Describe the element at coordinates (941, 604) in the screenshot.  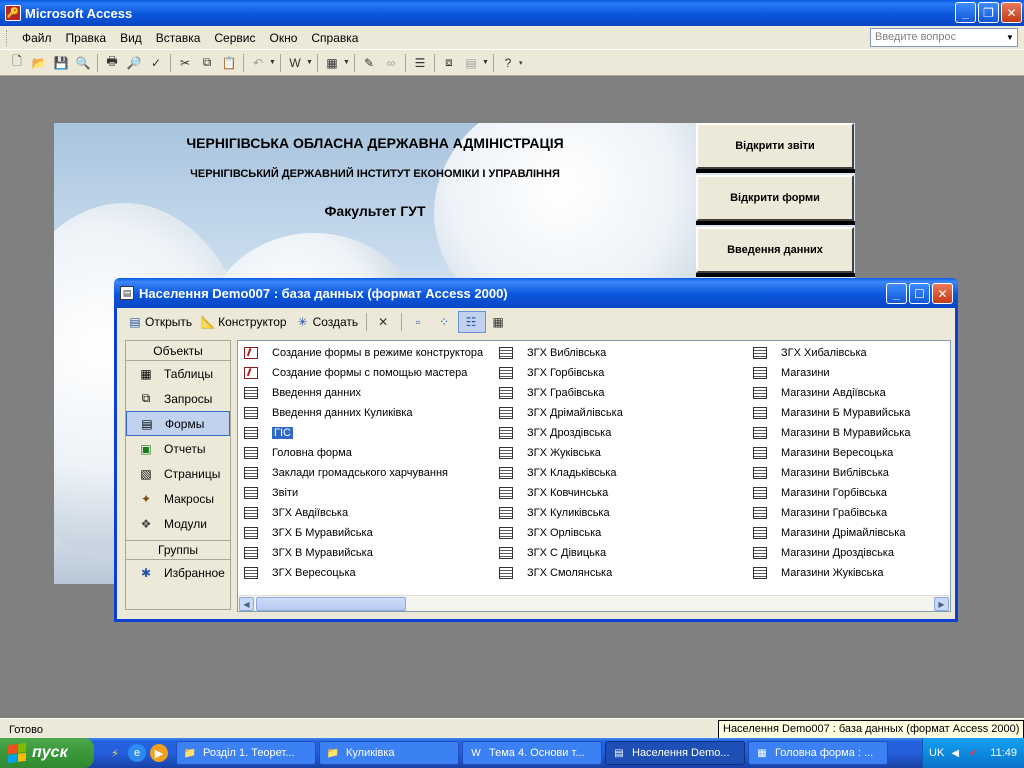
I see `scroll-right-arrow-icon: ▶` at that location.